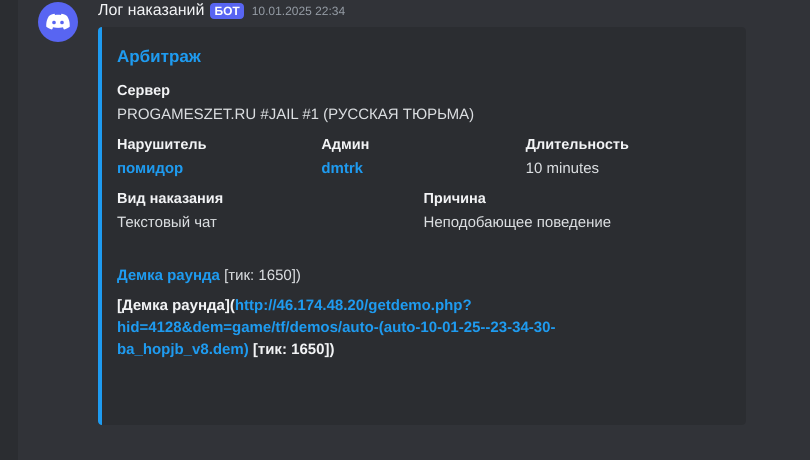 This screenshot has height=460, width=810. What do you see at coordinates (168, 275) in the screenshot?
I see `link: Демка раунда` at bounding box center [168, 275].